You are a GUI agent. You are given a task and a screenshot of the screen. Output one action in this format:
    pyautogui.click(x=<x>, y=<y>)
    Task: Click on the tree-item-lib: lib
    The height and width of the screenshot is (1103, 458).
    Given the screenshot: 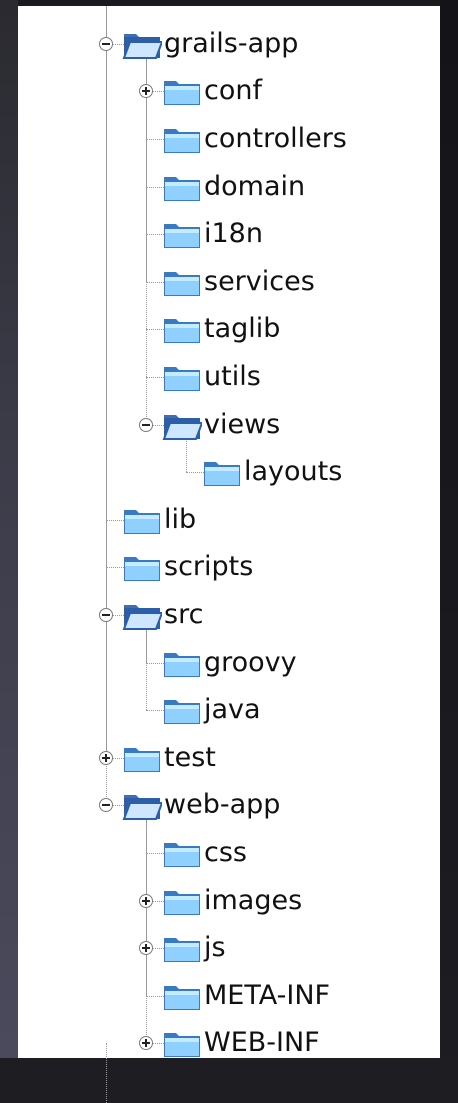 What is the action you would take?
    pyautogui.click(x=223, y=520)
    